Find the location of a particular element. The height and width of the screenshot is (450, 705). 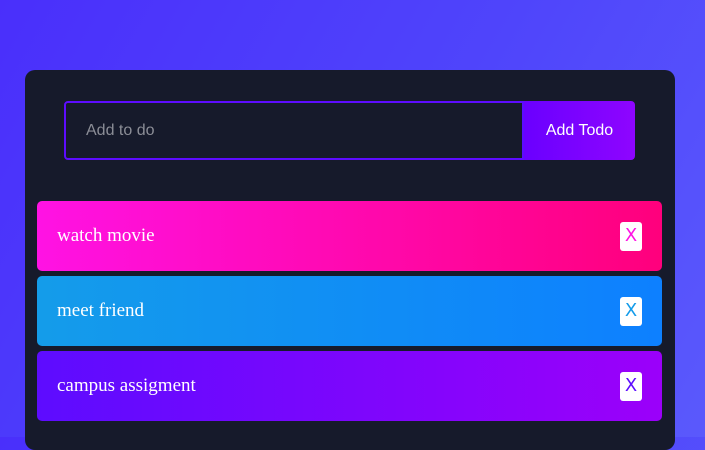

todo-item: meet friend X is located at coordinates (349, 311).